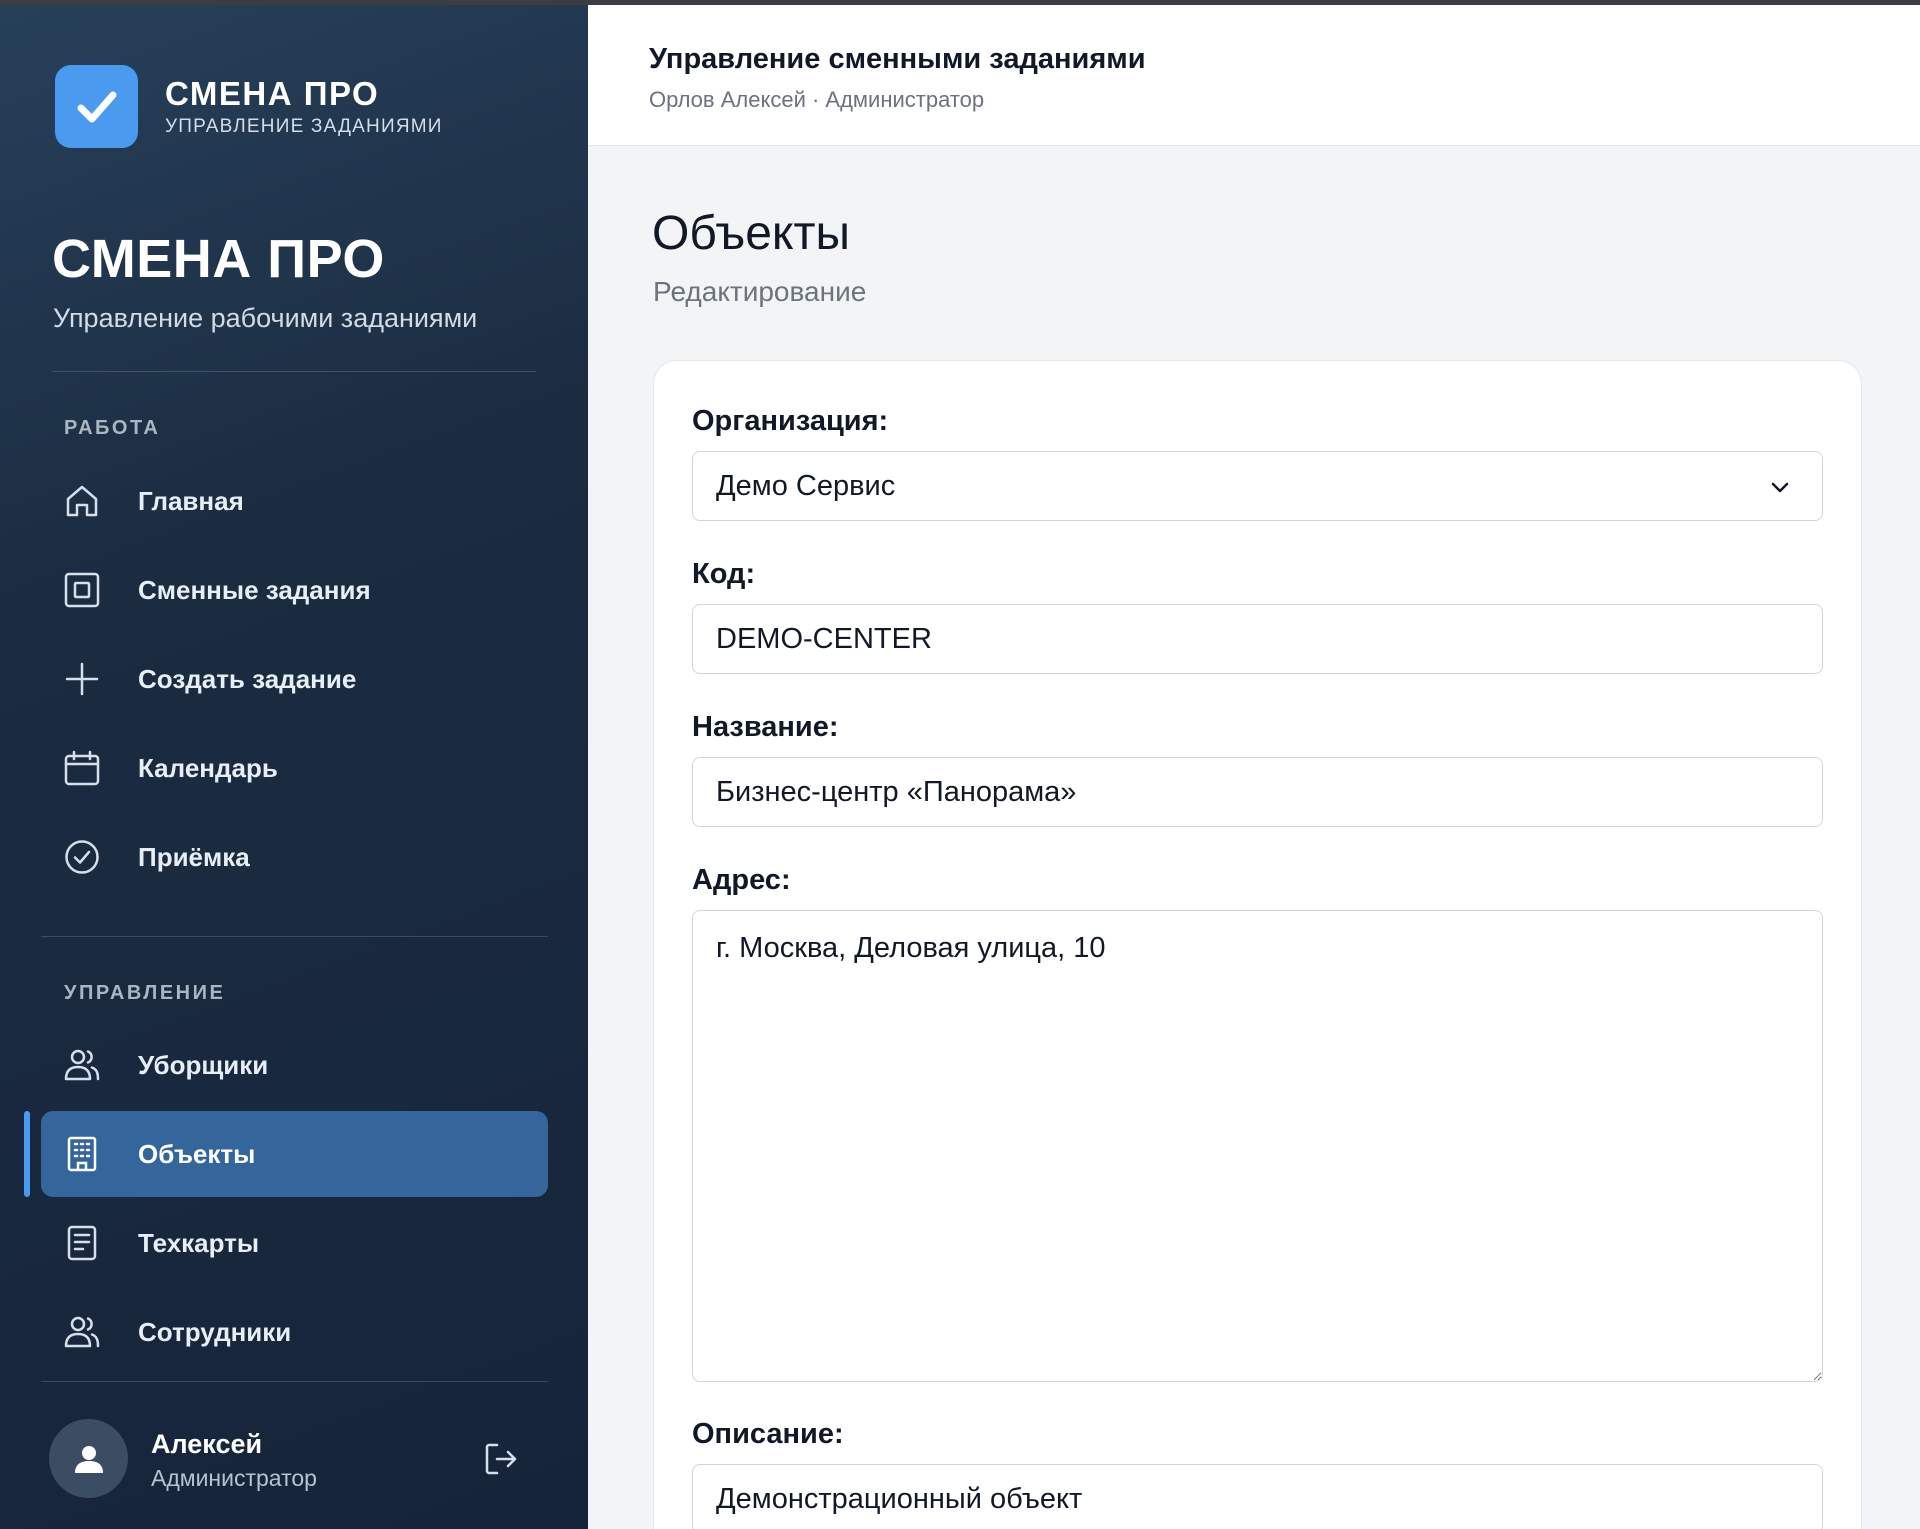 The image size is (1920, 1529). I want to click on calendar-icon, so click(82, 768).